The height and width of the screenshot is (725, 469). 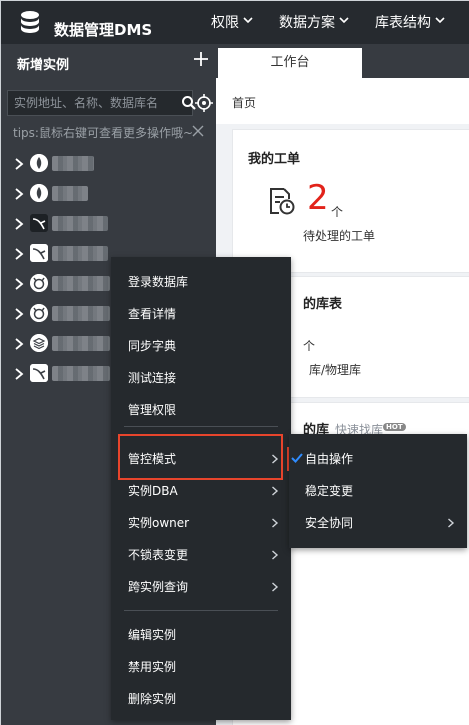 What do you see at coordinates (350, 201) in the screenshot?
I see `work-orders-card: 我的工单 2 个 待处理的工单` at bounding box center [350, 201].